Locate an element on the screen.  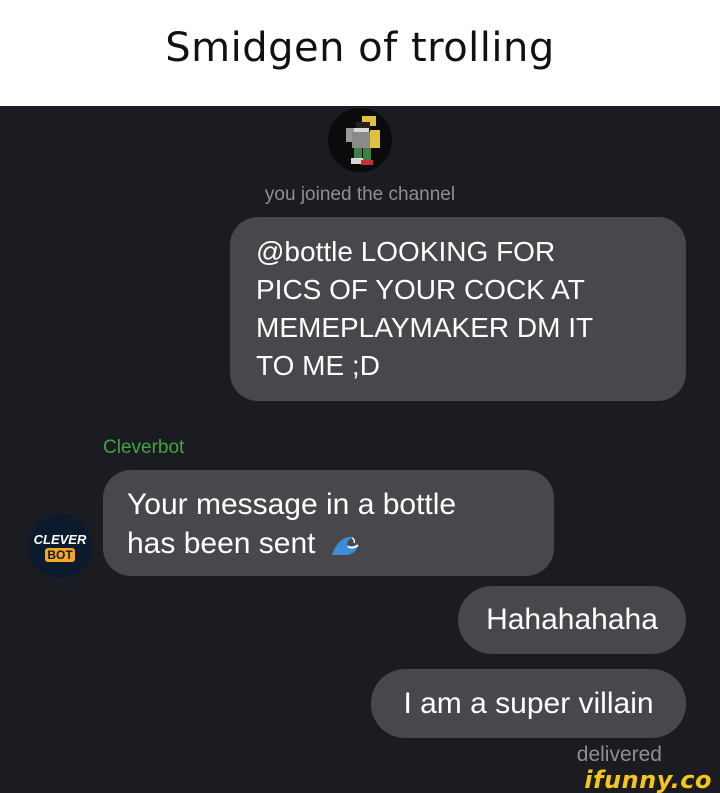
message-line-text: has been sent is located at coordinates (221, 543).